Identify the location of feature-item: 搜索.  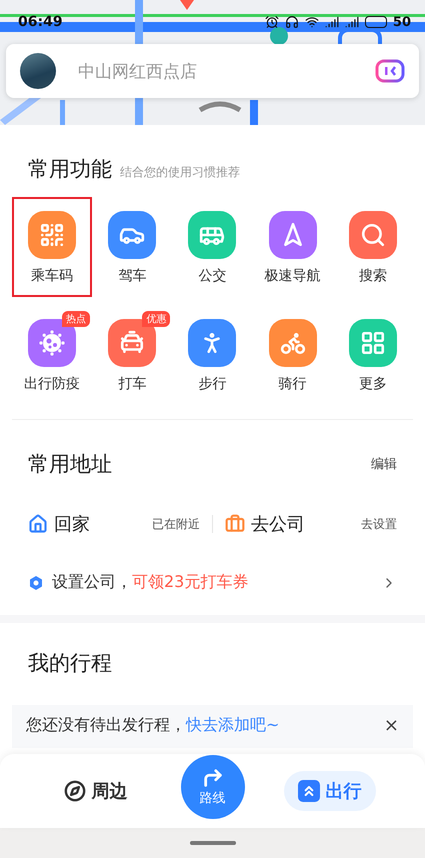
(372, 247).